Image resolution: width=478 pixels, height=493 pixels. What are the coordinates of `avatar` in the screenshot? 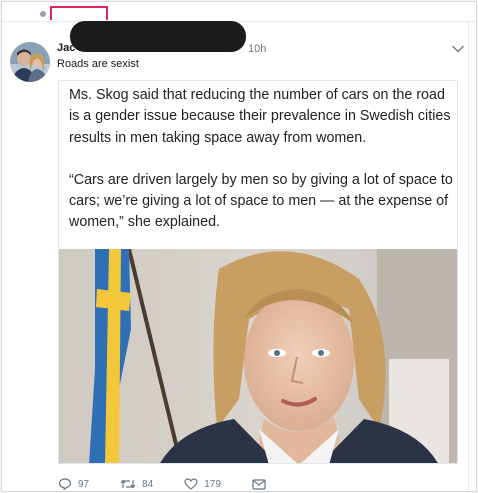 It's located at (30, 62).